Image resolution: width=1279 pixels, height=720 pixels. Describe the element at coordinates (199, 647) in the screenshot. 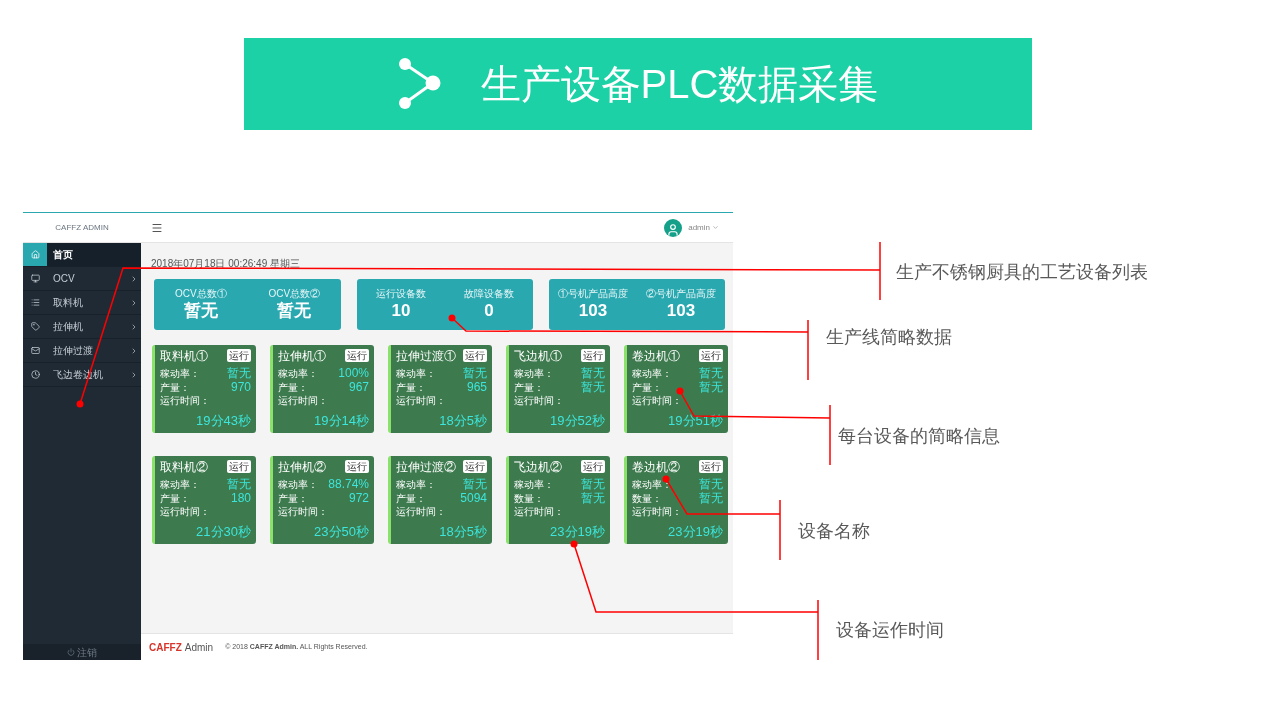

I see `footer-brand: Admin` at that location.